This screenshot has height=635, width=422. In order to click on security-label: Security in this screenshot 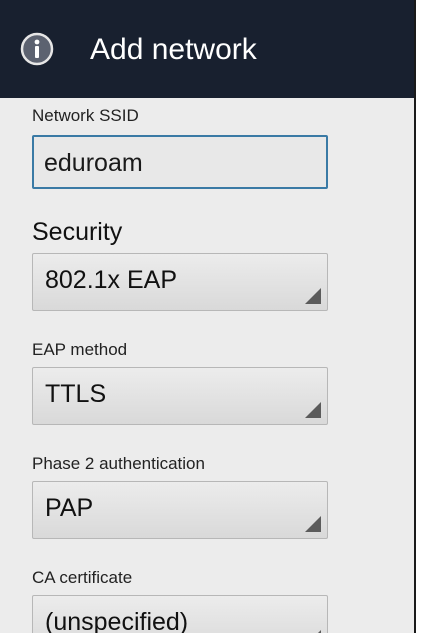, I will do `click(77, 232)`.